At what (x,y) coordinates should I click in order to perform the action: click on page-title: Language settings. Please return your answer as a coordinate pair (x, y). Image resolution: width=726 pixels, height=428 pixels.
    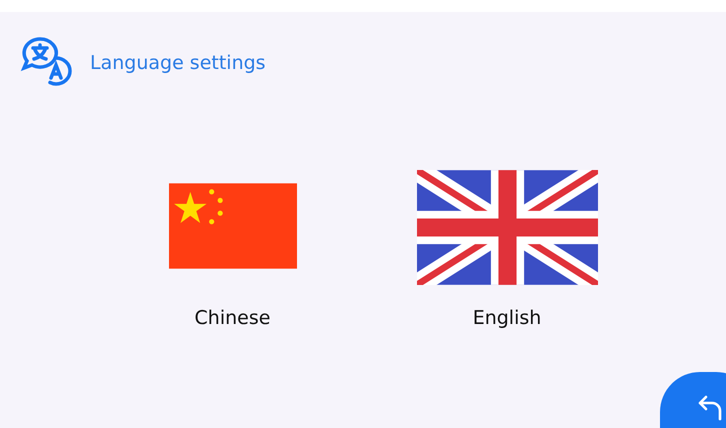
    Looking at the image, I should click on (178, 63).